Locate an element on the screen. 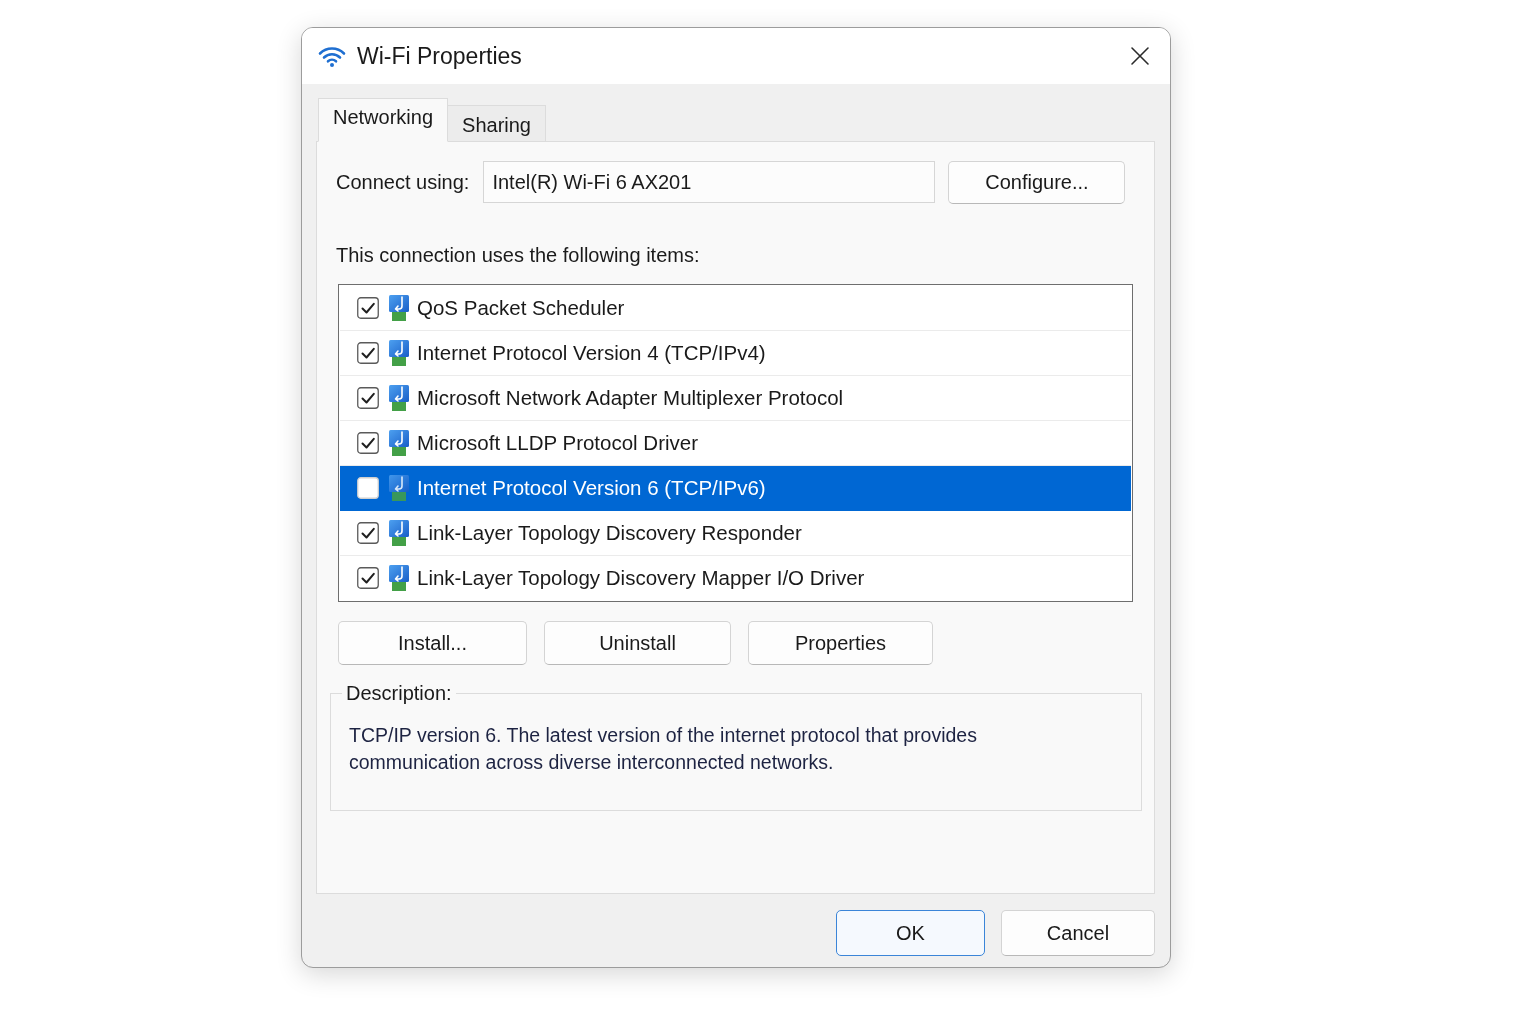  list-item: Internet Protocol Version 4 (TCP/IPv4) is located at coordinates (735, 353).